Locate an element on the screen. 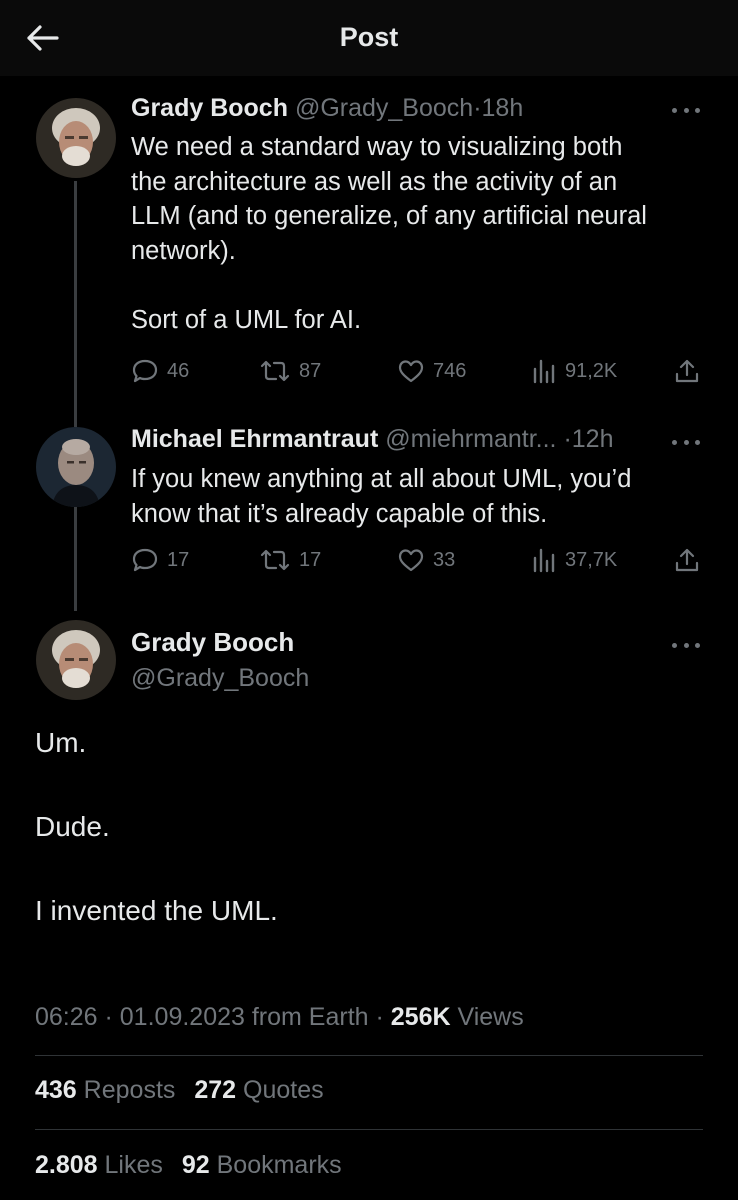 This screenshot has width=738, height=1200. bookmarks-stat: 92 Bookmarks is located at coordinates (262, 1165).